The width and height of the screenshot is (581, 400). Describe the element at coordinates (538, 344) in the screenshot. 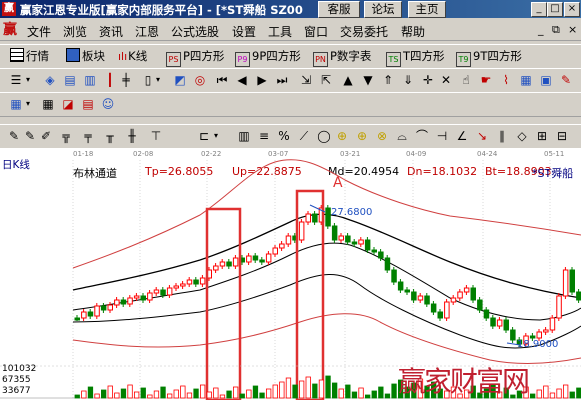

I see `low-price-label: 18.9000` at that location.